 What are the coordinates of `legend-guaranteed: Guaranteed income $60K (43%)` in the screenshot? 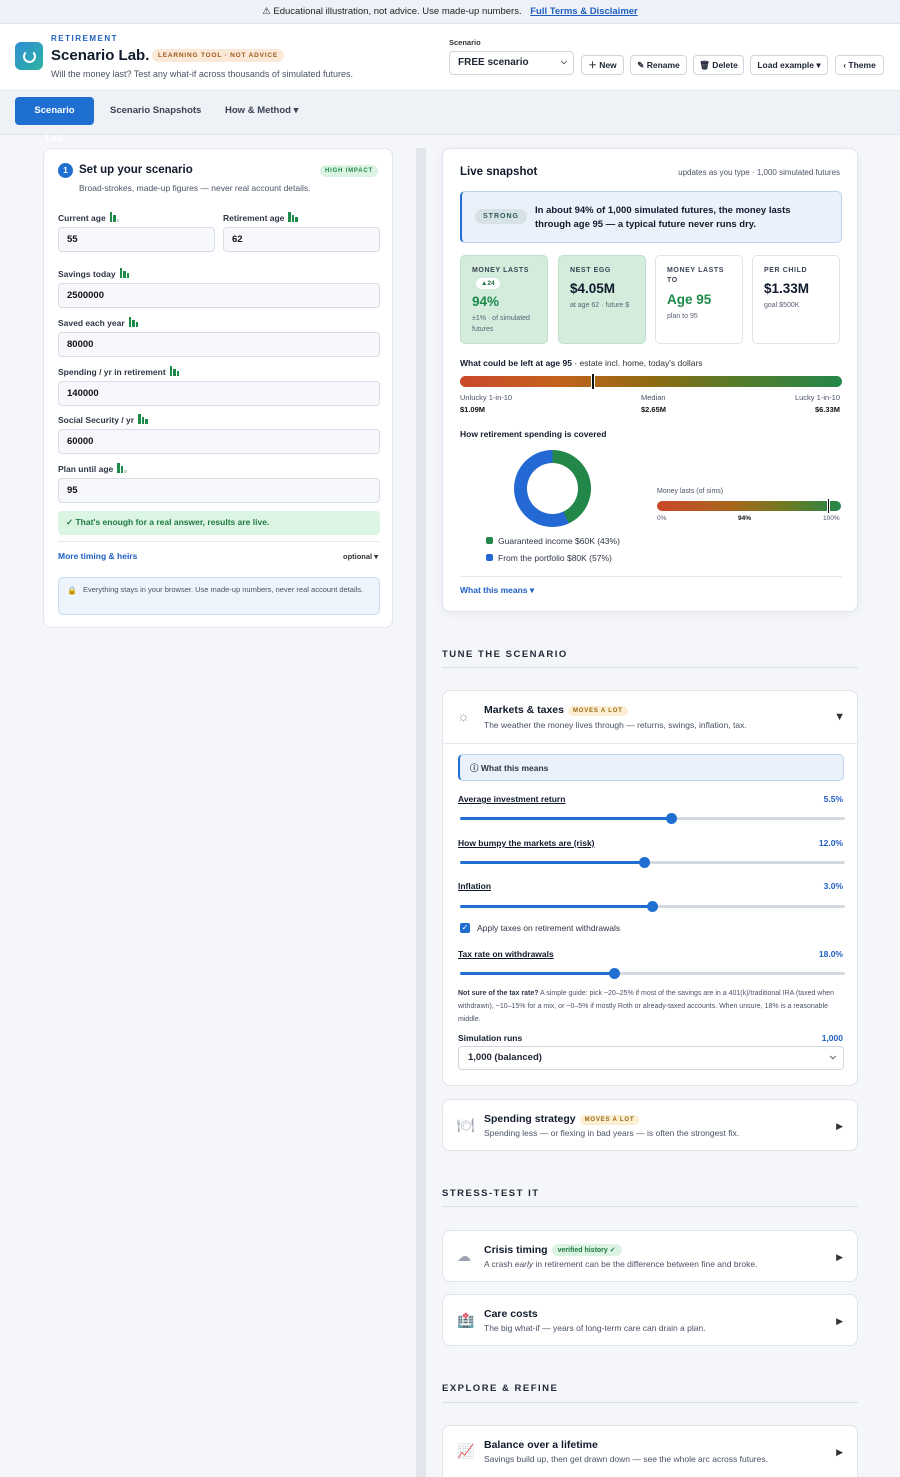 It's located at (553, 541).